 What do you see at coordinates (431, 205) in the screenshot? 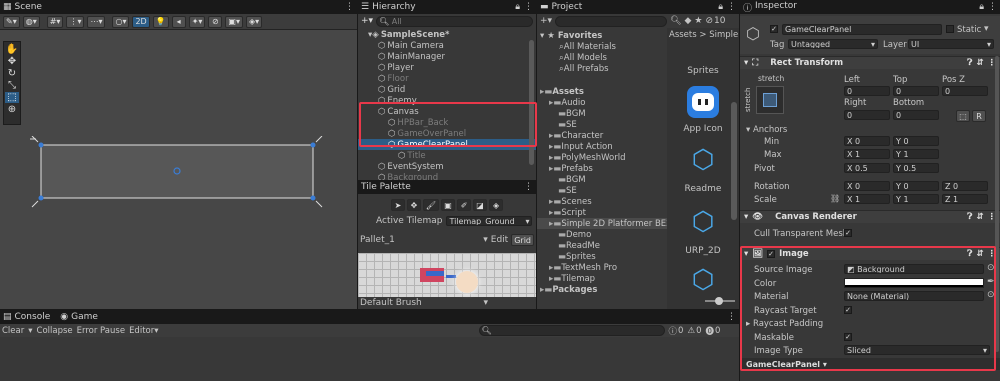
I see `brush-icon: 🖌︎` at bounding box center [431, 205].